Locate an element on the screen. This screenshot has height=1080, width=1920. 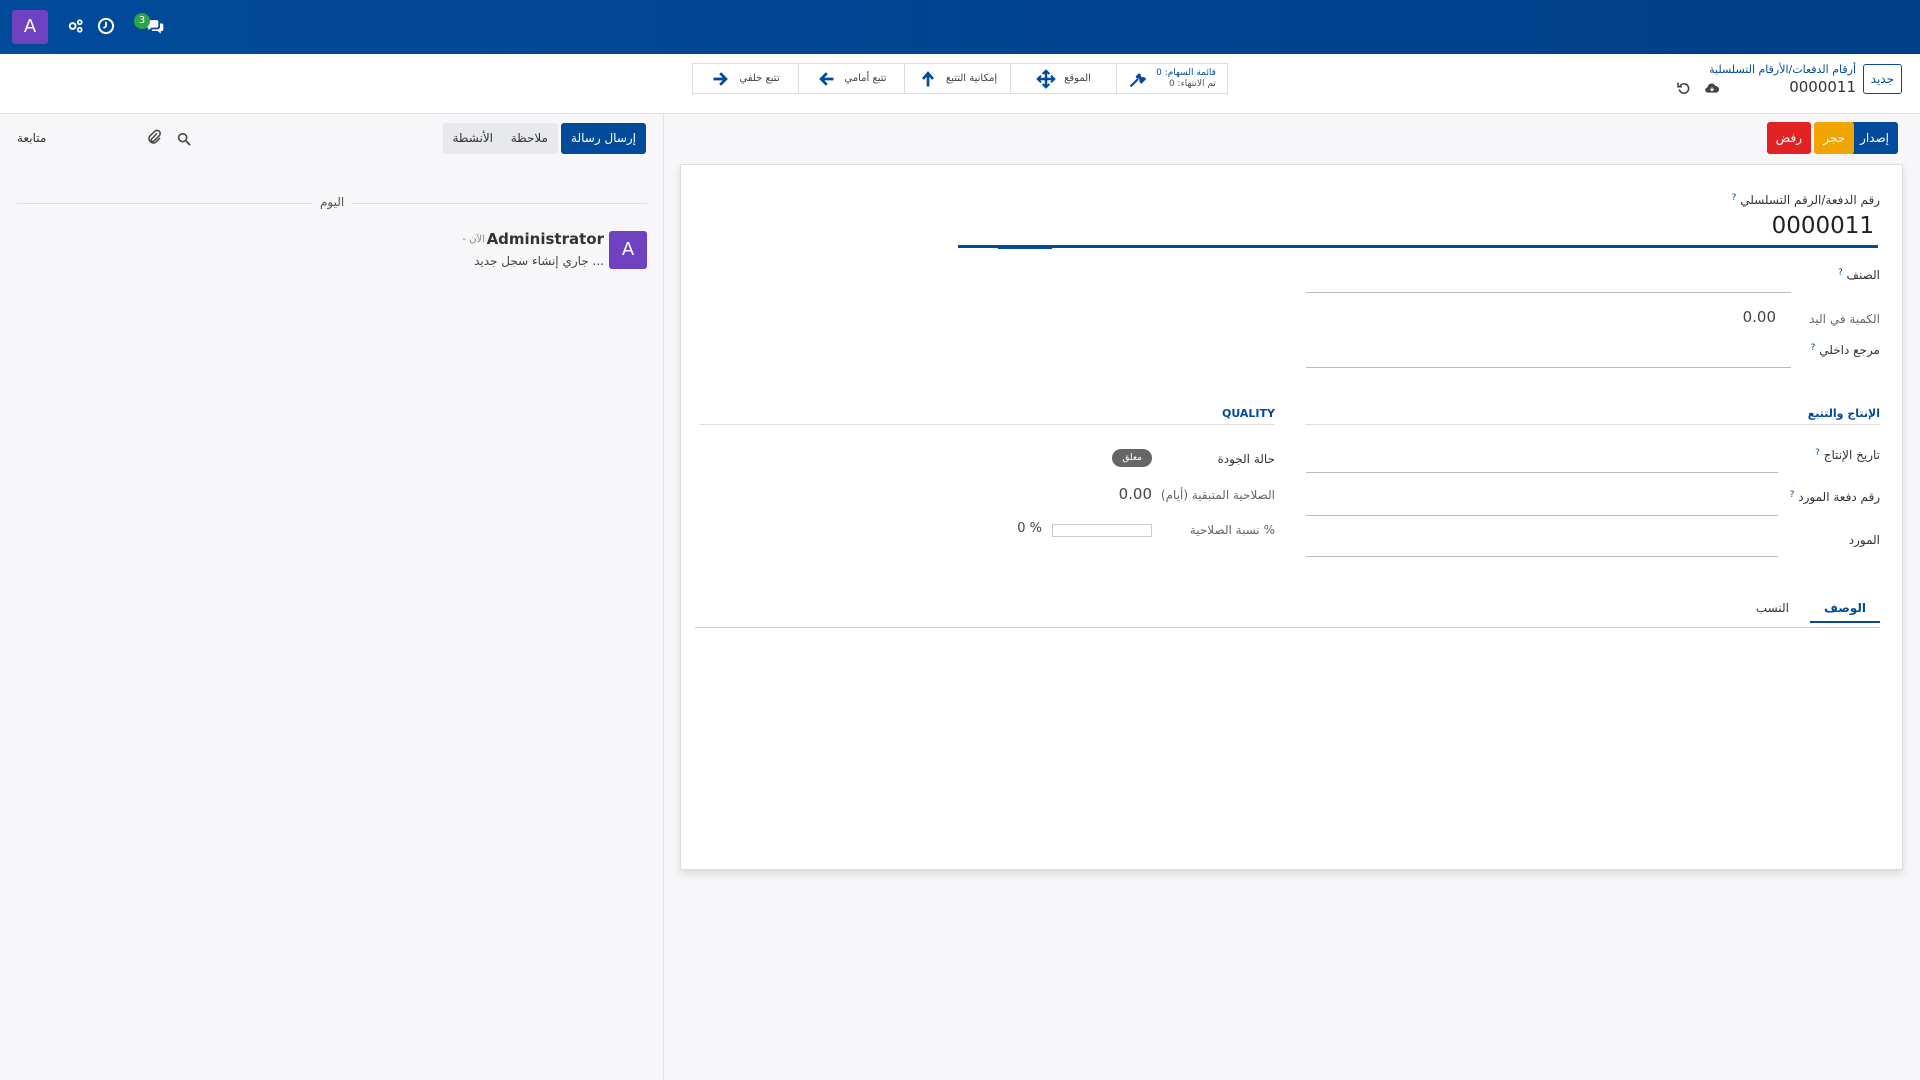
validity-pct-value: 0 % is located at coordinates (1029, 528).